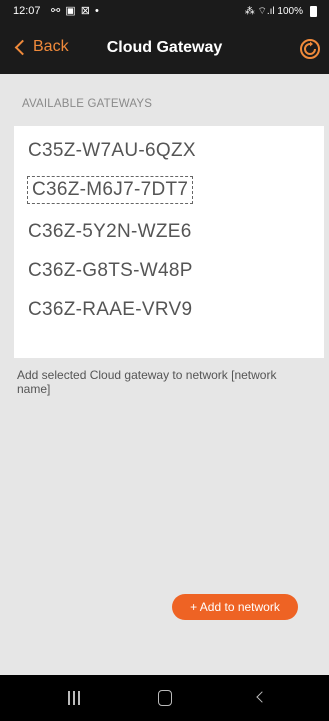 This screenshot has width=329, height=721. What do you see at coordinates (110, 232) in the screenshot?
I see `gateway-item: C36Z-5Y2N-WZE6` at bounding box center [110, 232].